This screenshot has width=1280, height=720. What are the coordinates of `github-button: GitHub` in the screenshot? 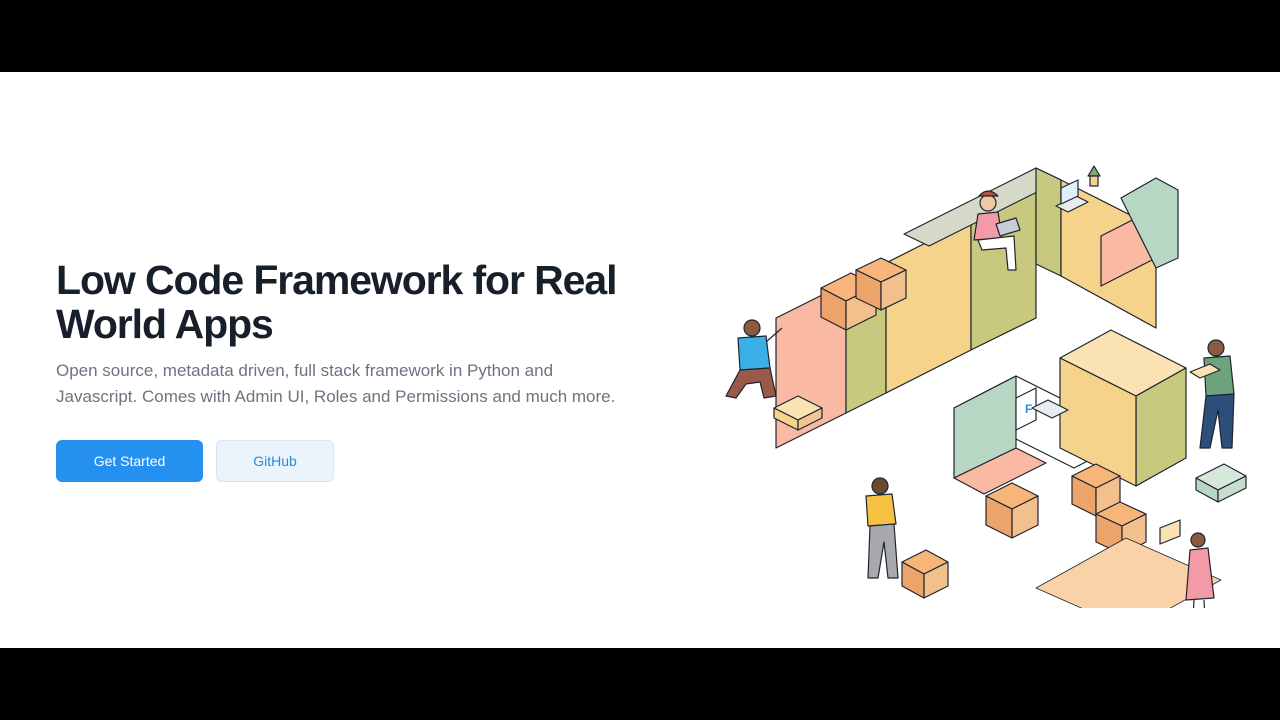 It's located at (275, 461).